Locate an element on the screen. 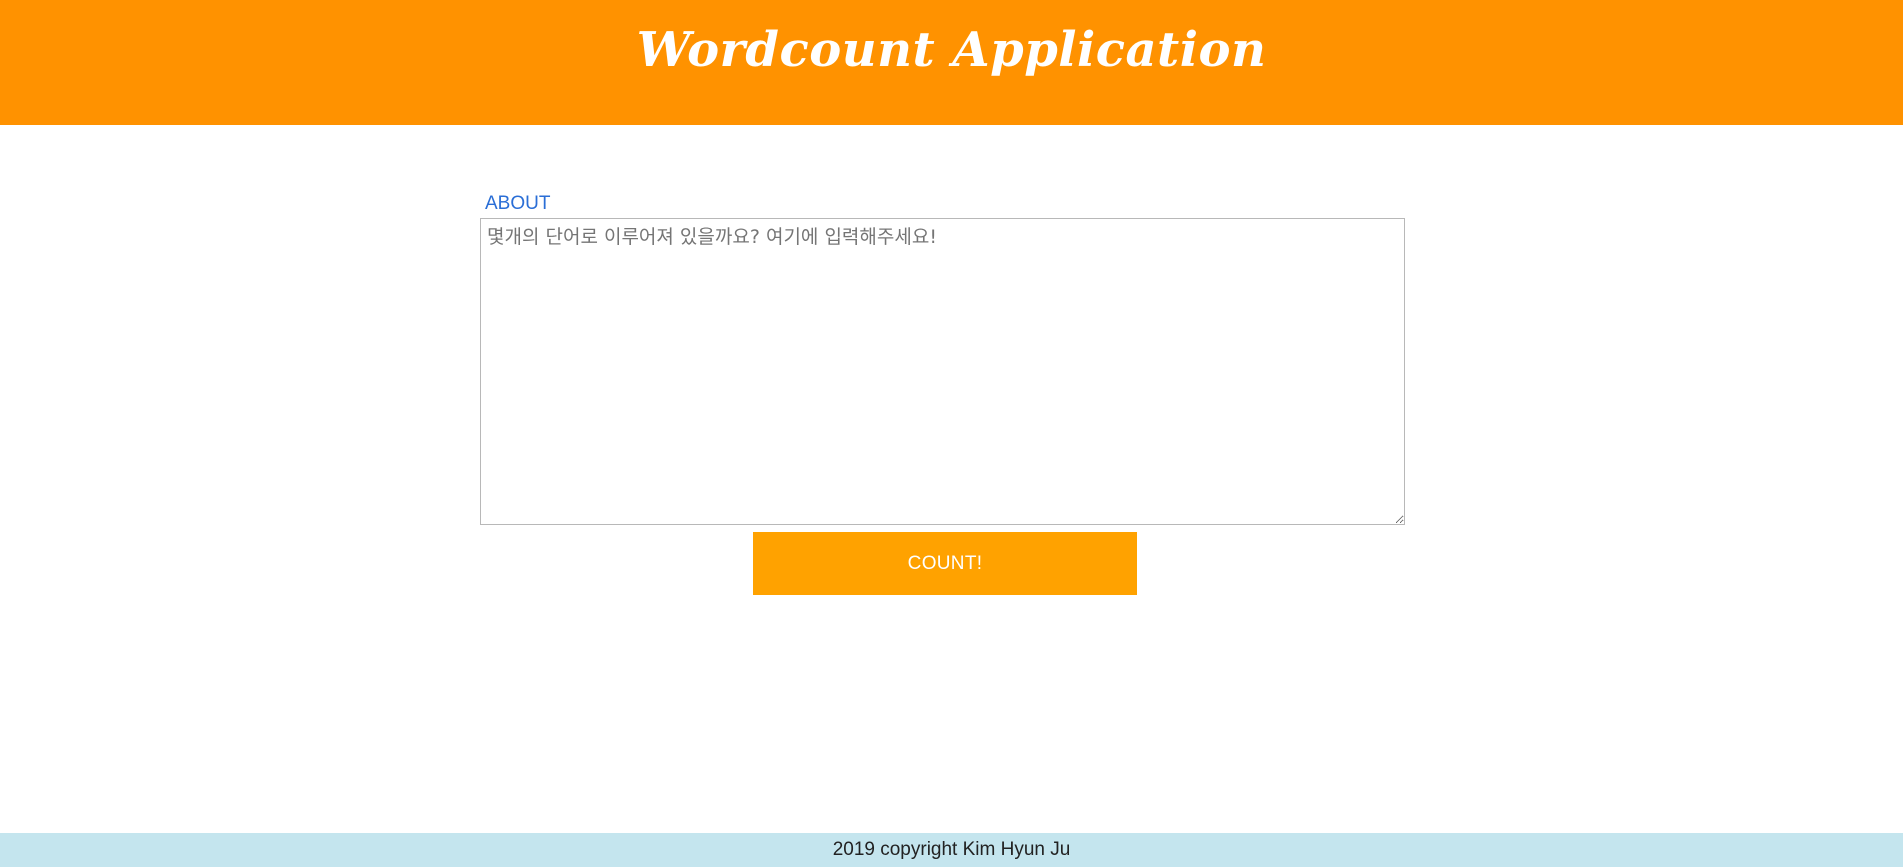  copyright-text: 2019 copyright Kim Hyun Ju is located at coordinates (951, 849).